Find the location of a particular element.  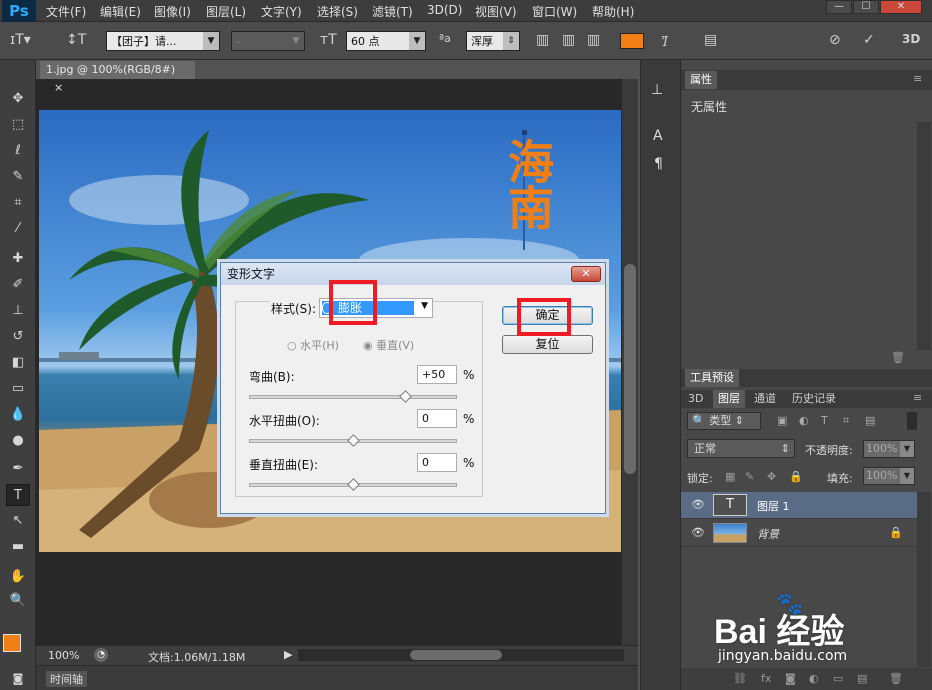

layer-style-icon: fx is located at coordinates (766, 678).